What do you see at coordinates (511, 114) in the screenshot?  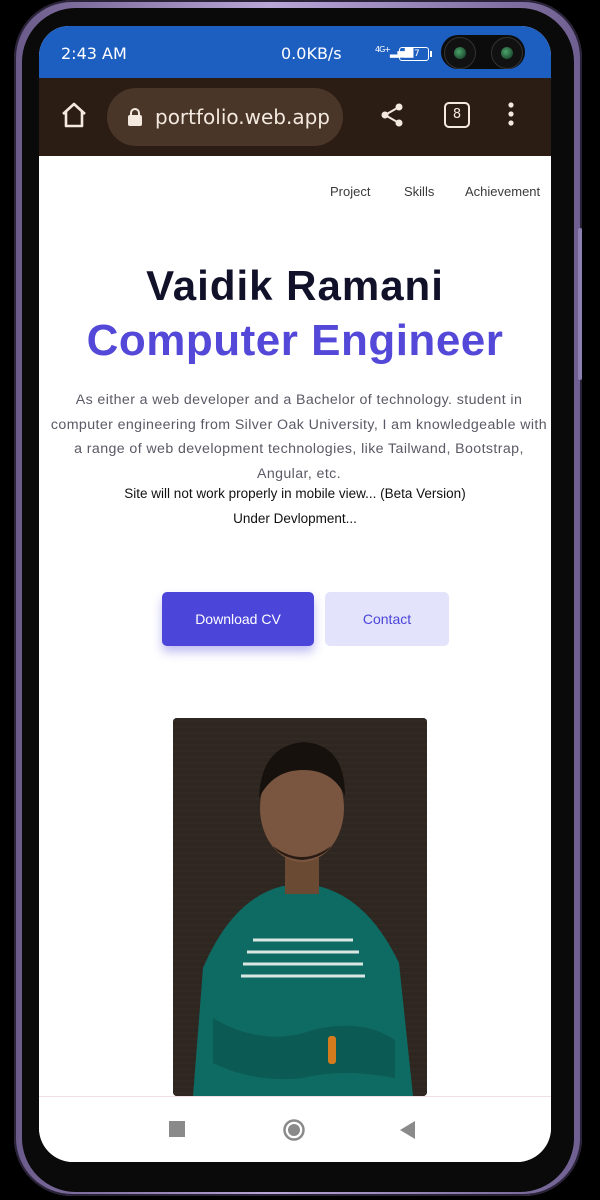 I see `more-menu-icon` at bounding box center [511, 114].